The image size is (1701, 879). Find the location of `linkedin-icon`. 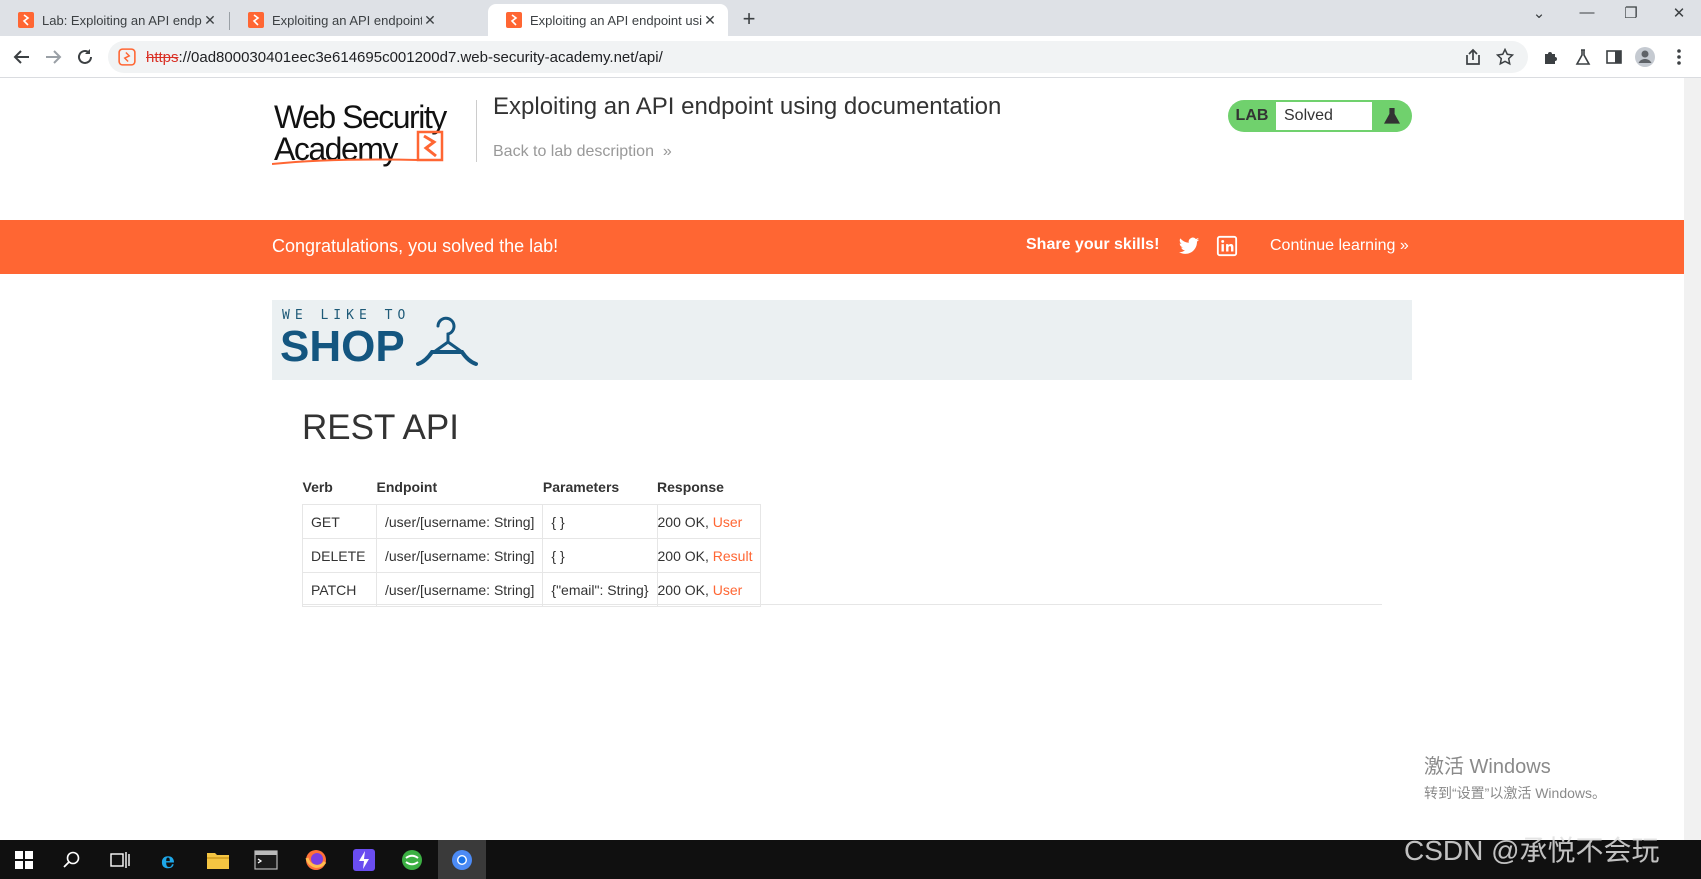

linkedin-icon is located at coordinates (1227, 246).